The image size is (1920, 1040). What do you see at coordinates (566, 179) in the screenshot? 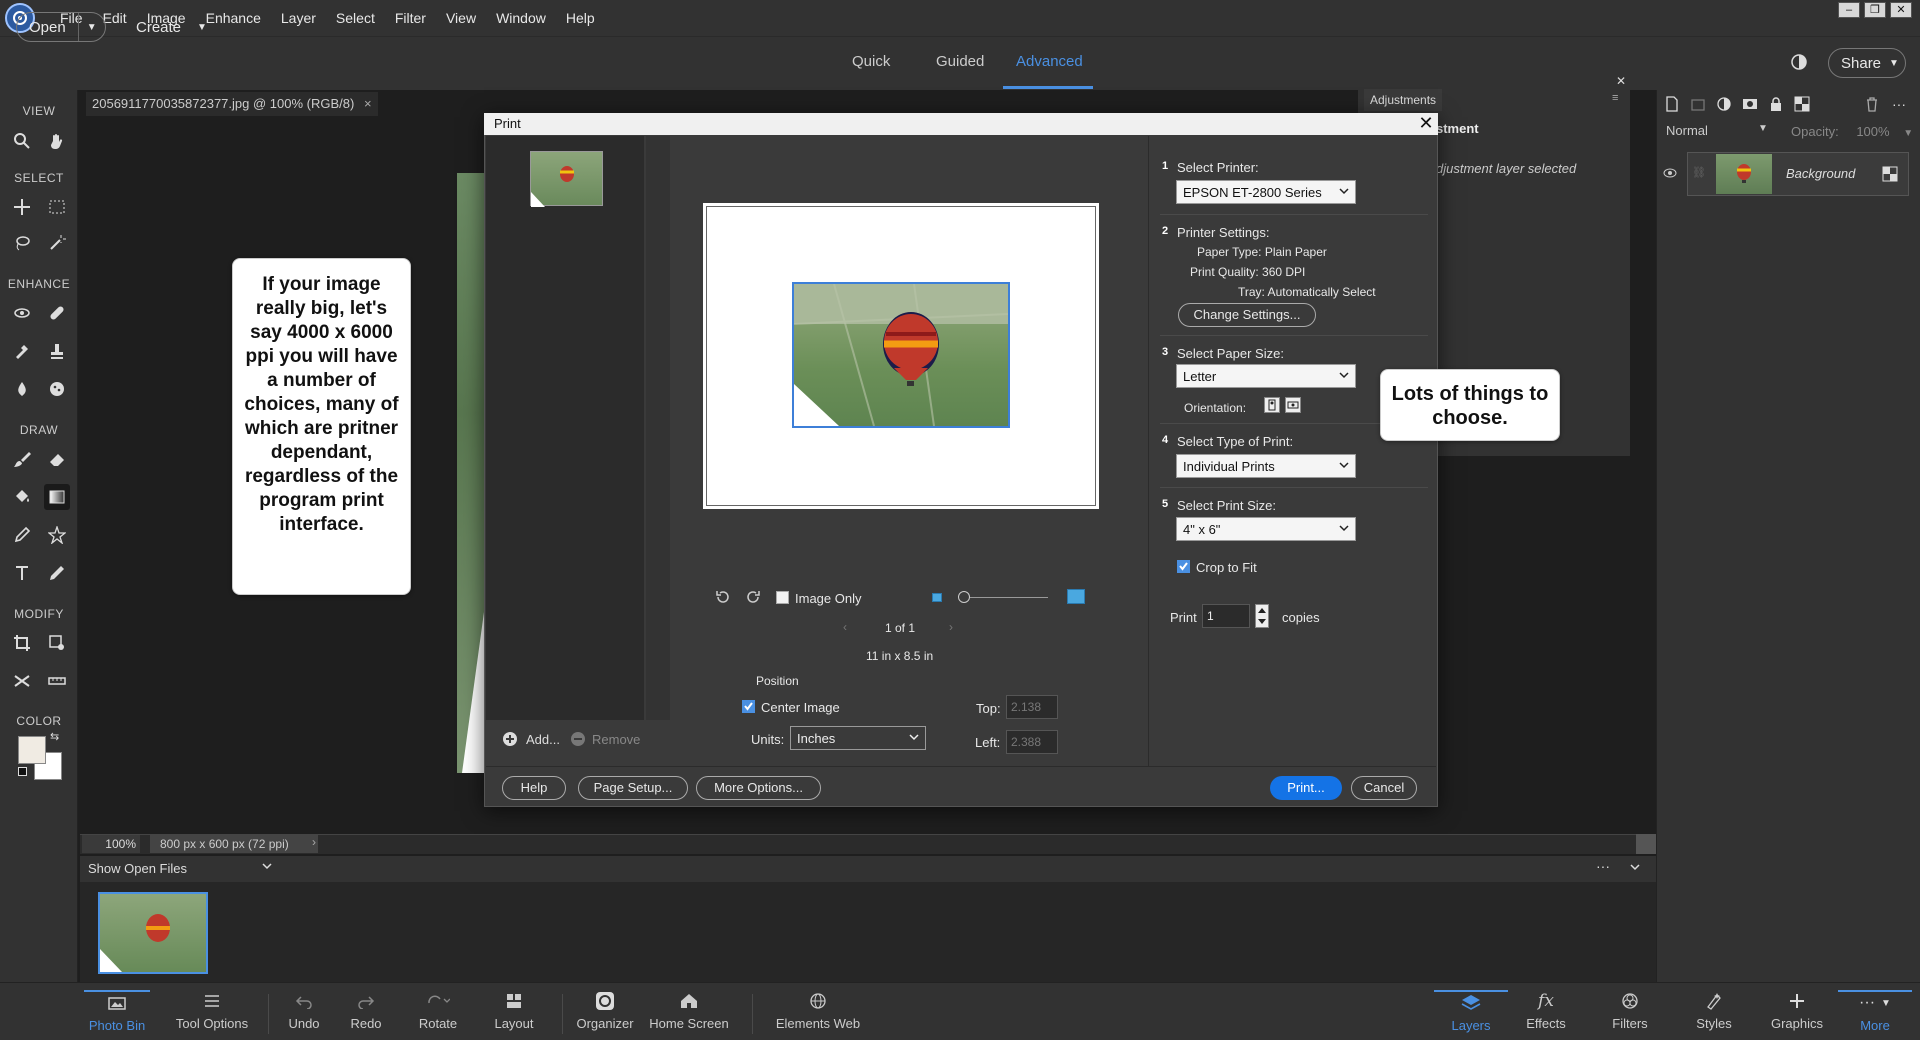
I see `print-thumbnail` at bounding box center [566, 179].